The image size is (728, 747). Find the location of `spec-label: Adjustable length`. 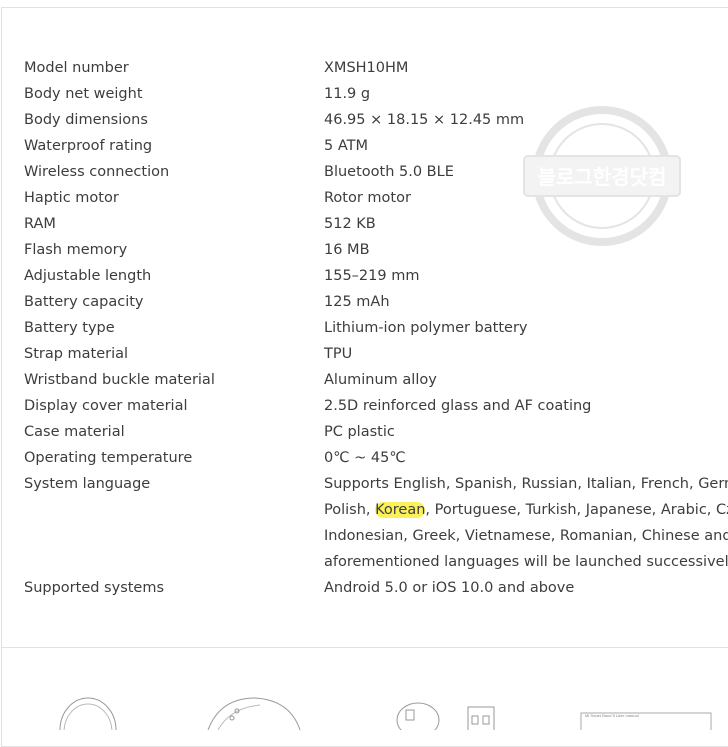

spec-label: Adjustable length is located at coordinates (88, 276).